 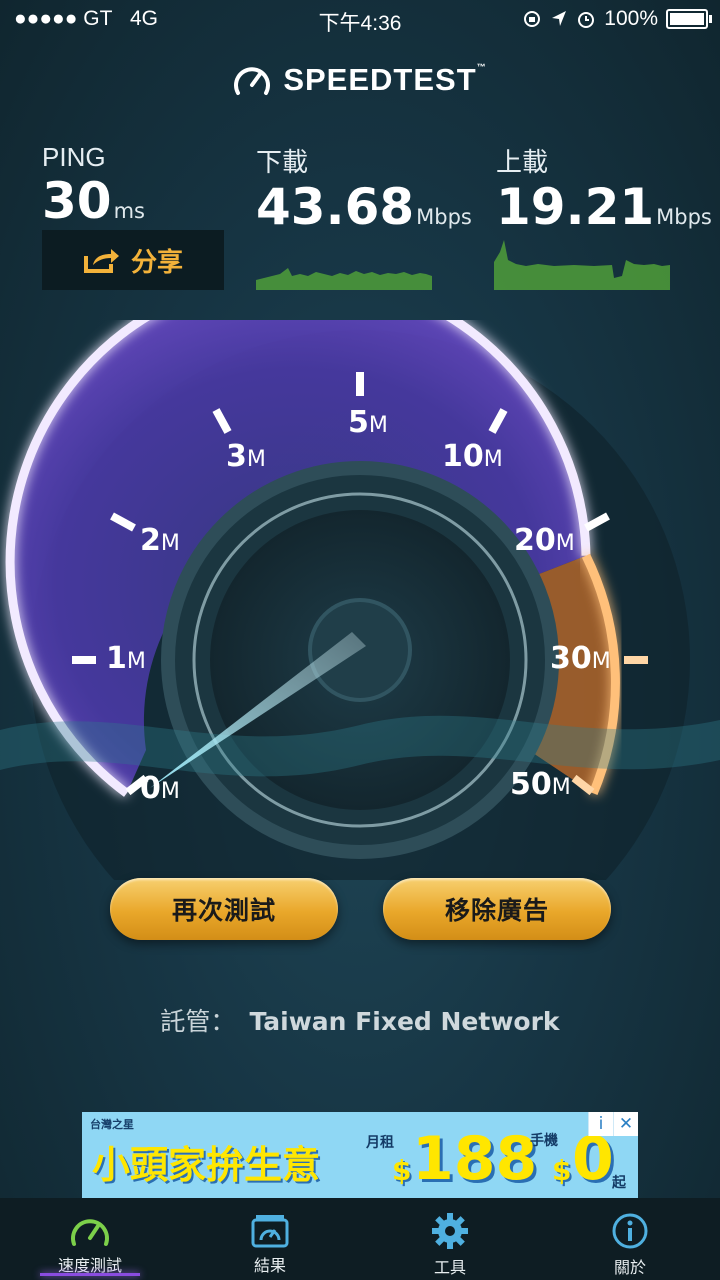 What do you see at coordinates (74, 157) in the screenshot?
I see `ping-label: PING` at bounding box center [74, 157].